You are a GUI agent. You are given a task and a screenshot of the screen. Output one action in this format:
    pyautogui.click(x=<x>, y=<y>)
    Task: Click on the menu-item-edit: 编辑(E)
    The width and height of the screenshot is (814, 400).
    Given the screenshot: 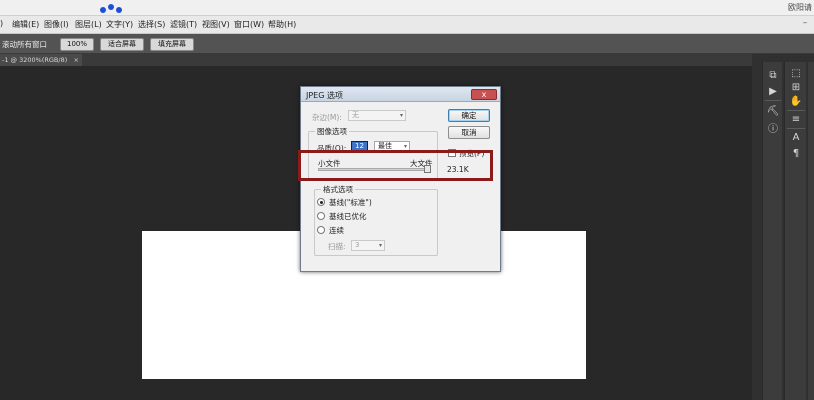 What is the action you would take?
    pyautogui.click(x=25, y=24)
    